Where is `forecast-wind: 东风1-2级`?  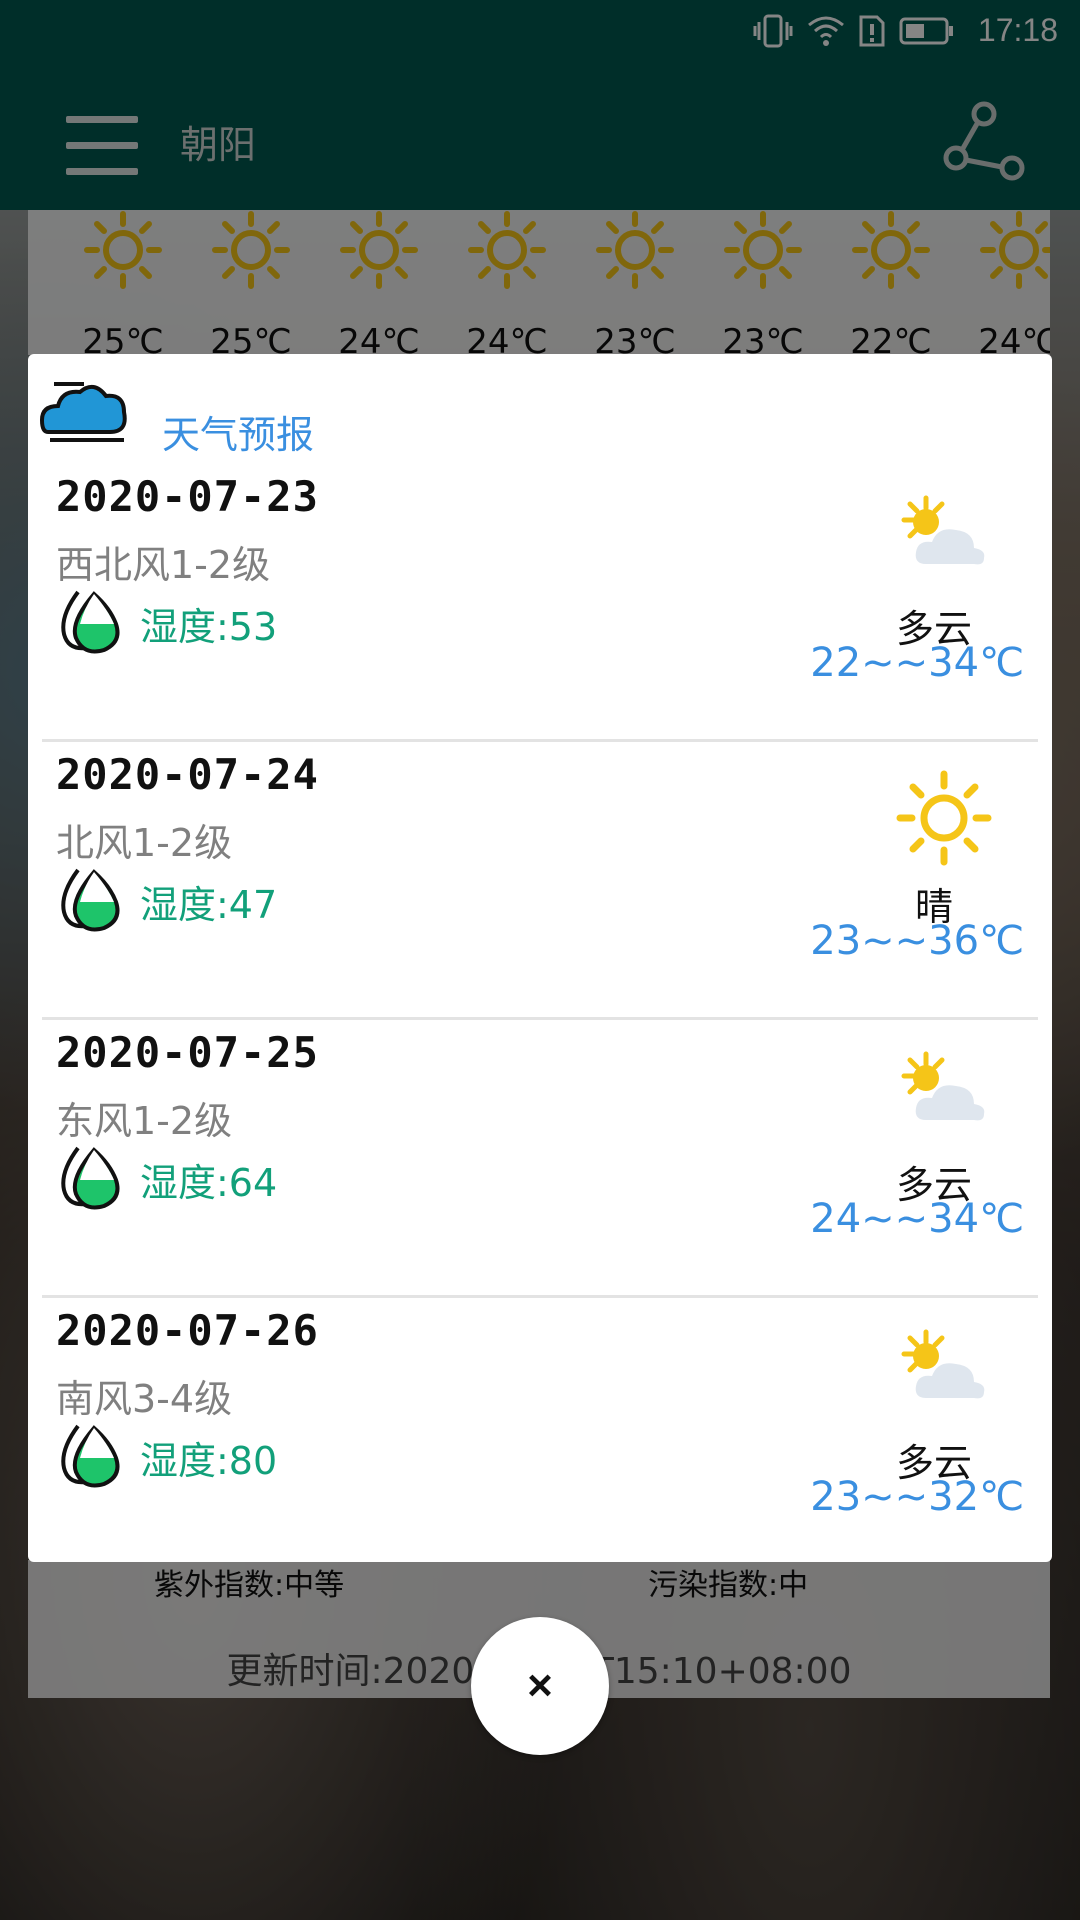 forecast-wind: 东风1-2级 is located at coordinates (144, 1121).